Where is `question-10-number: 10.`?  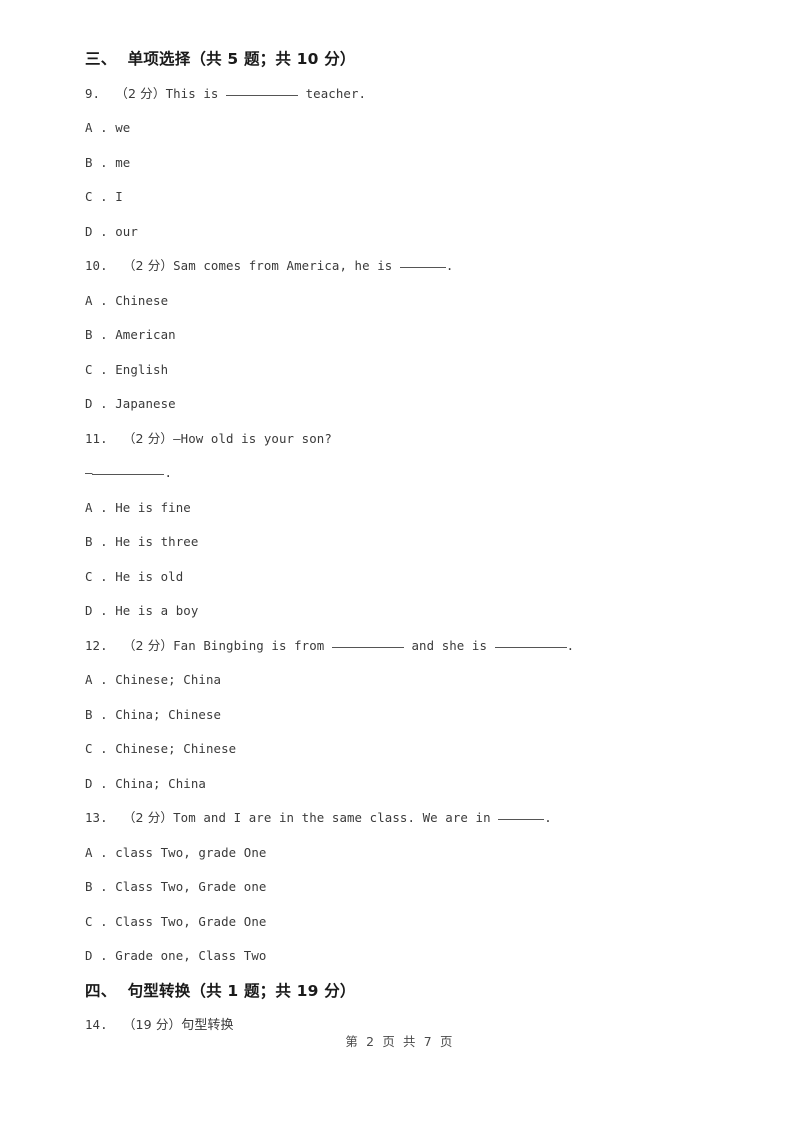
question-10-number: 10. is located at coordinates (96, 265).